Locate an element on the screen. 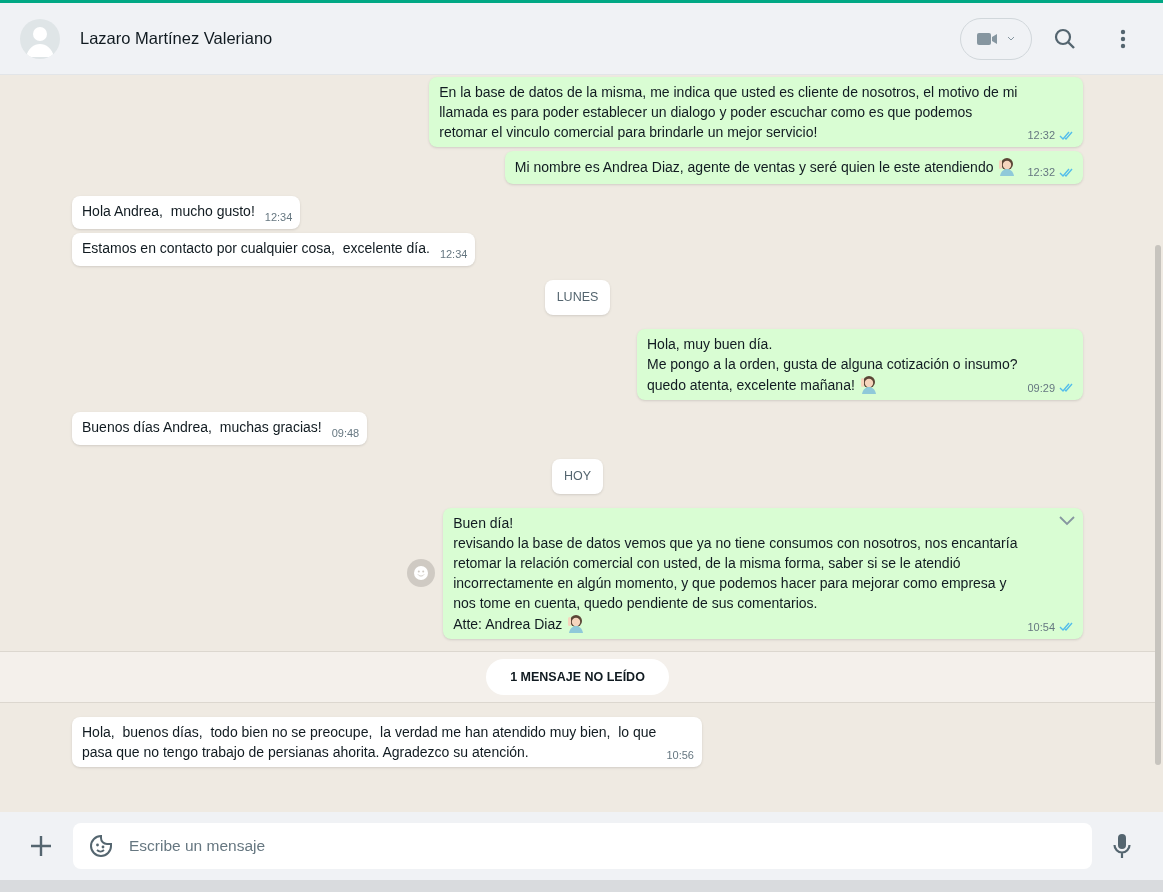 This screenshot has width=1163, height=892. menu-icon is located at coordinates (1123, 38).